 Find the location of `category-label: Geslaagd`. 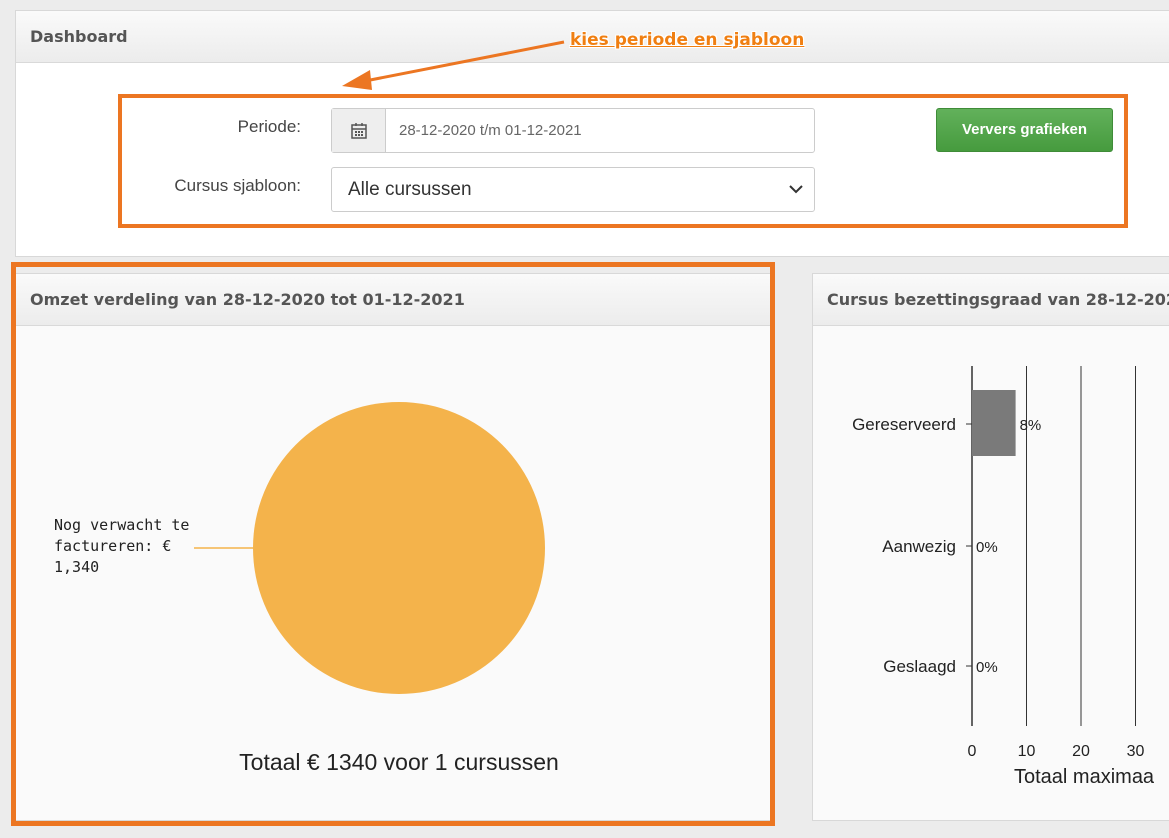

category-label: Geslaagd is located at coordinates (919, 666).